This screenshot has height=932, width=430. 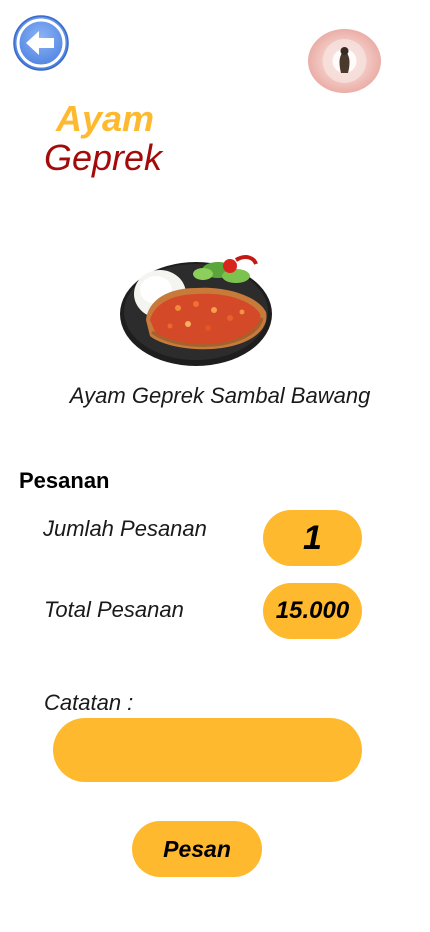 I want to click on profile-avatar, so click(x=344, y=61).